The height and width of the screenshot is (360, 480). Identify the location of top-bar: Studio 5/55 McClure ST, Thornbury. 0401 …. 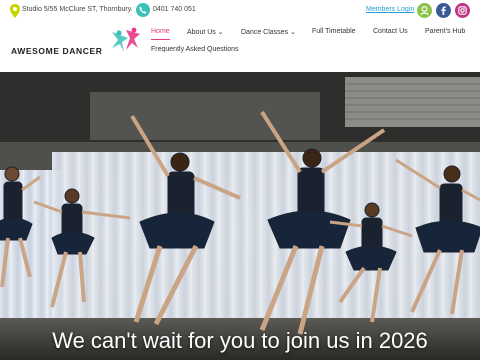
(240, 11).